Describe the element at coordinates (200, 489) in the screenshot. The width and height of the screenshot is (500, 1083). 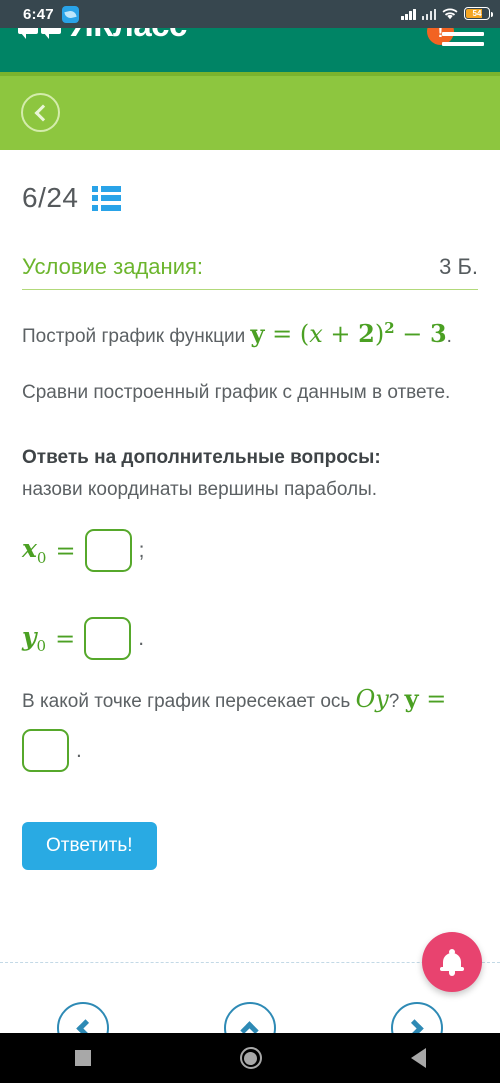
I see `extra-questions-sub: назови координаты вершины параболы.` at that location.